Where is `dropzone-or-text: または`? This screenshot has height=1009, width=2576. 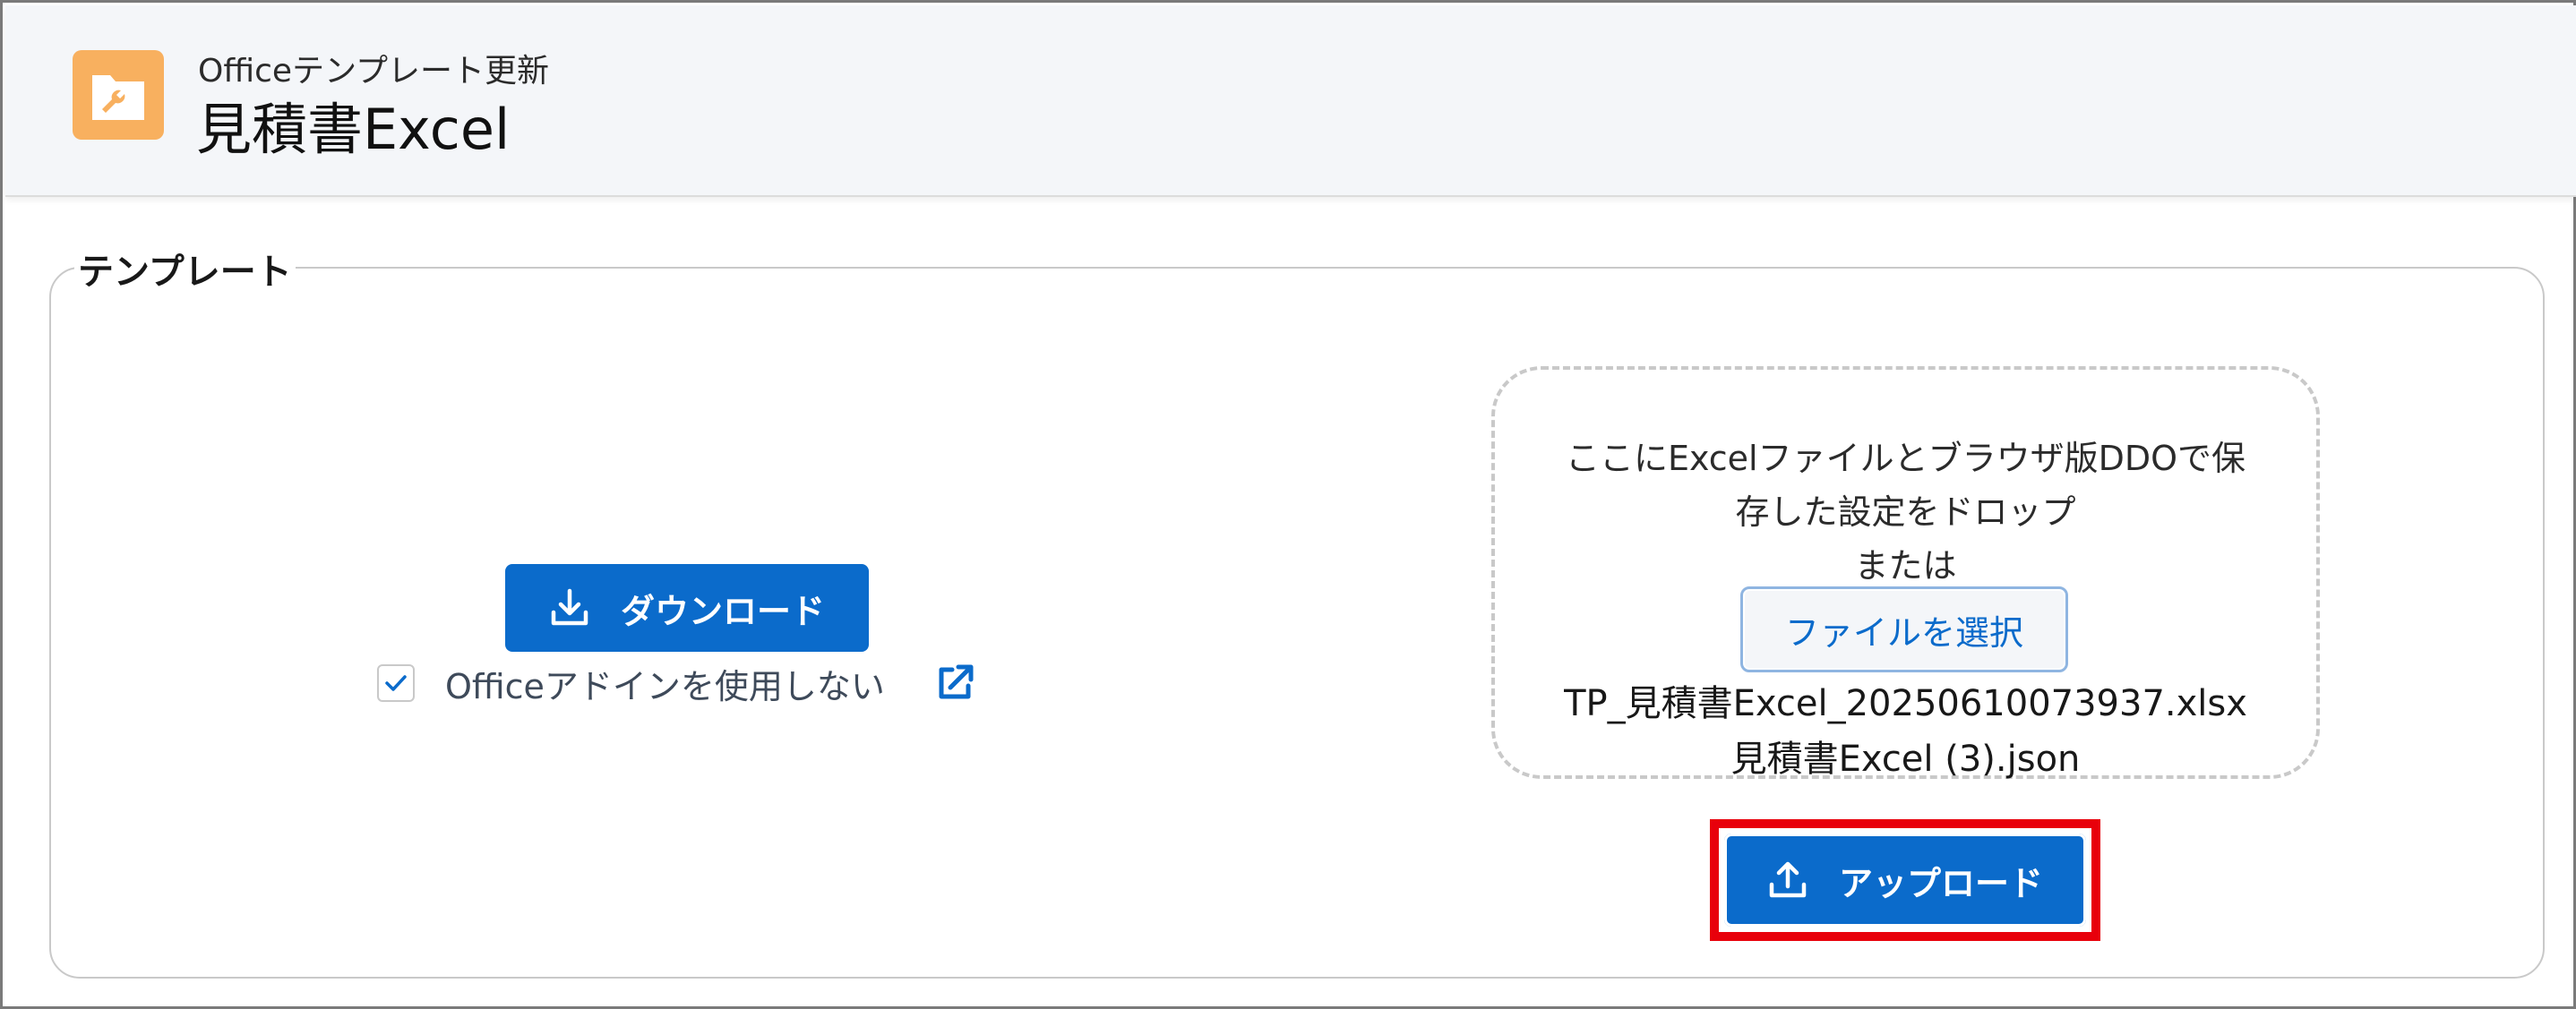
dropzone-or-text: または is located at coordinates (1905, 566).